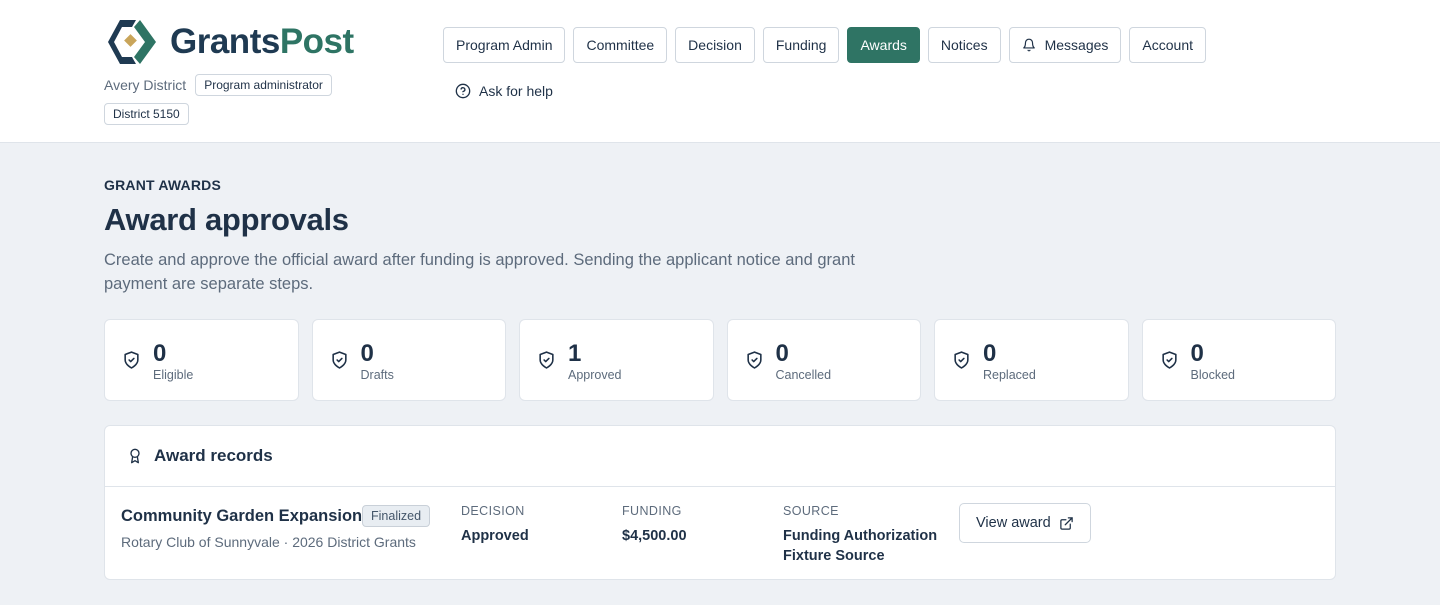 The width and height of the screenshot is (1440, 605). What do you see at coordinates (1066, 523) in the screenshot?
I see `external-link-icon` at bounding box center [1066, 523].